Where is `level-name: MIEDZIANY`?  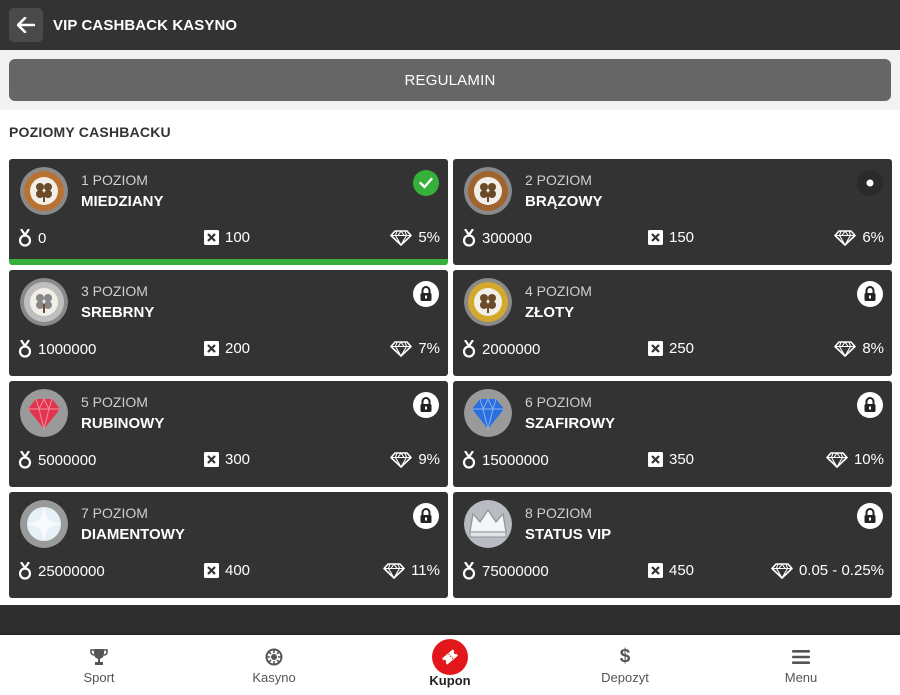 level-name: MIEDZIANY is located at coordinates (122, 201).